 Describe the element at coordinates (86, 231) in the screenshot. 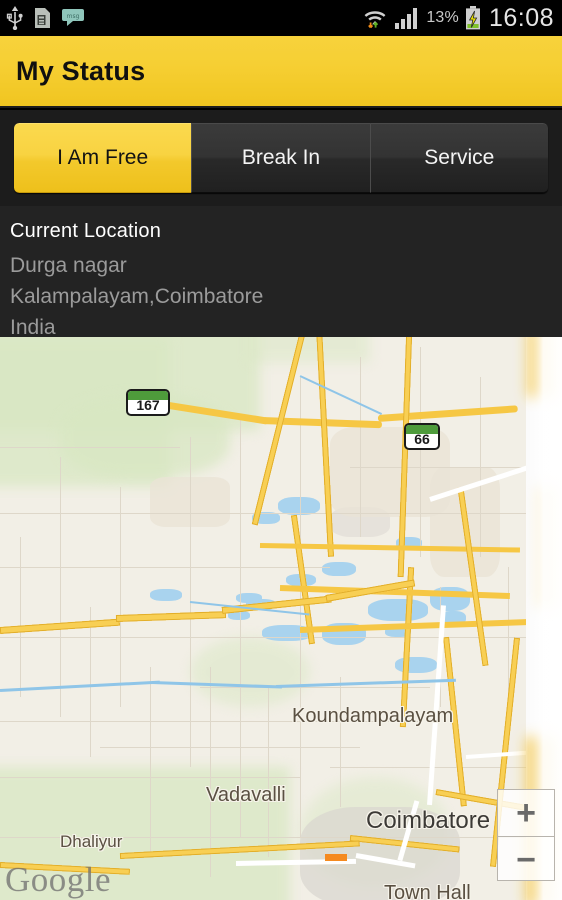

I see `current-location-heading: Current Location` at that location.